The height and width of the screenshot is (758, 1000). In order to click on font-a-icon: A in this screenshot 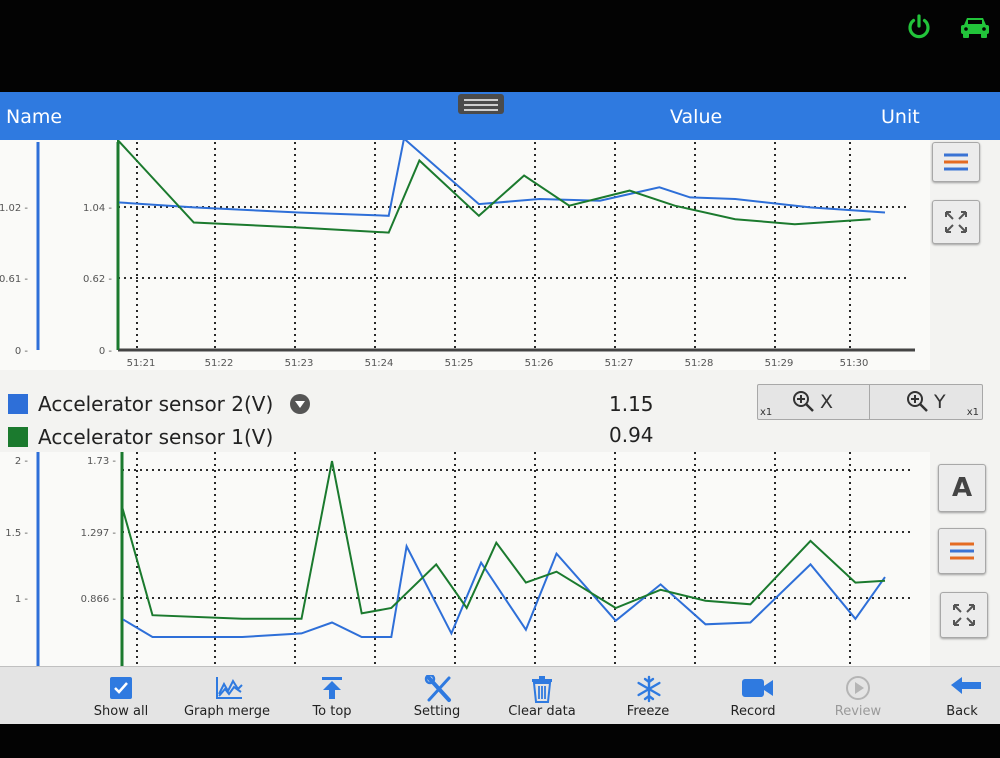, I will do `click(962, 488)`.